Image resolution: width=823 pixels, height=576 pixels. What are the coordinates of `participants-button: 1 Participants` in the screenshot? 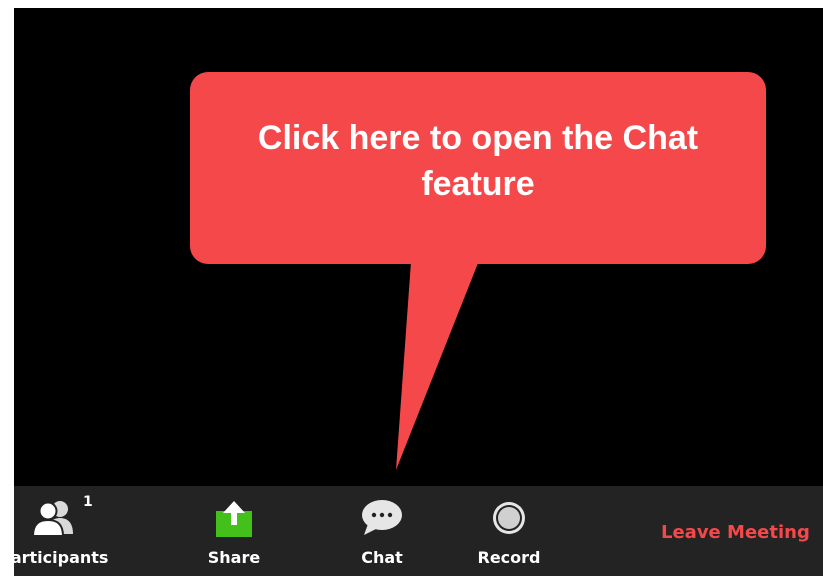 It's located at (69, 531).